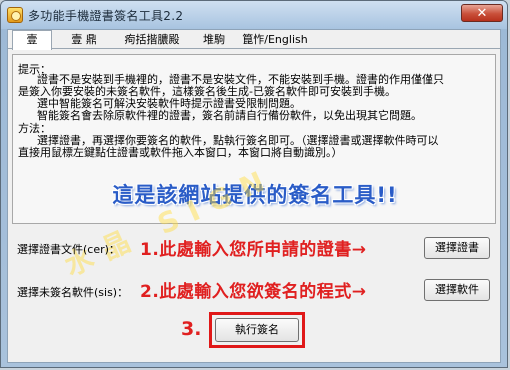 This screenshot has height=370, width=510. What do you see at coordinates (106, 16) in the screenshot?
I see `window-title: 多功能手機證書簽名工具2.2` at bounding box center [106, 16].